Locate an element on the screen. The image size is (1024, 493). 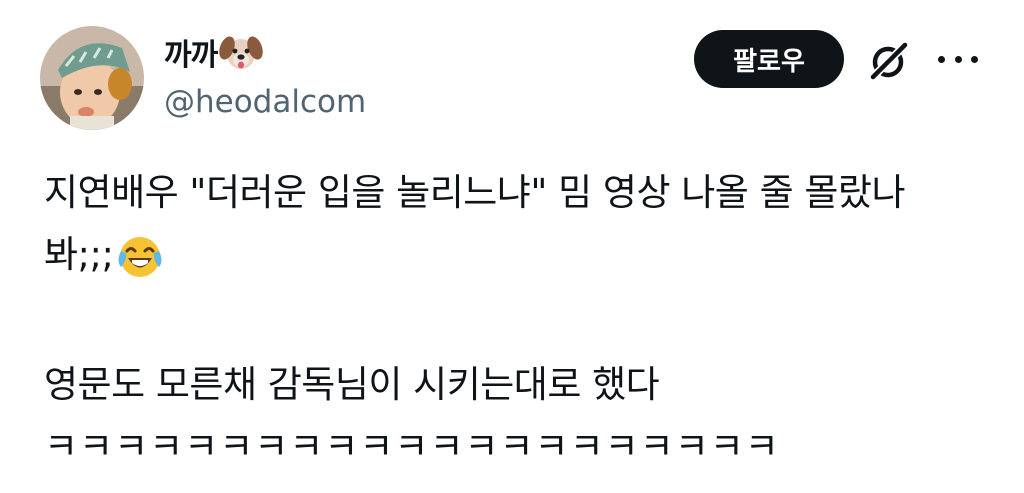
tweet-text-line: 지연배우 "더러운 입을 놀리느냐" 밈 영상 나올 줄 몰랐나 is located at coordinates (475, 192).